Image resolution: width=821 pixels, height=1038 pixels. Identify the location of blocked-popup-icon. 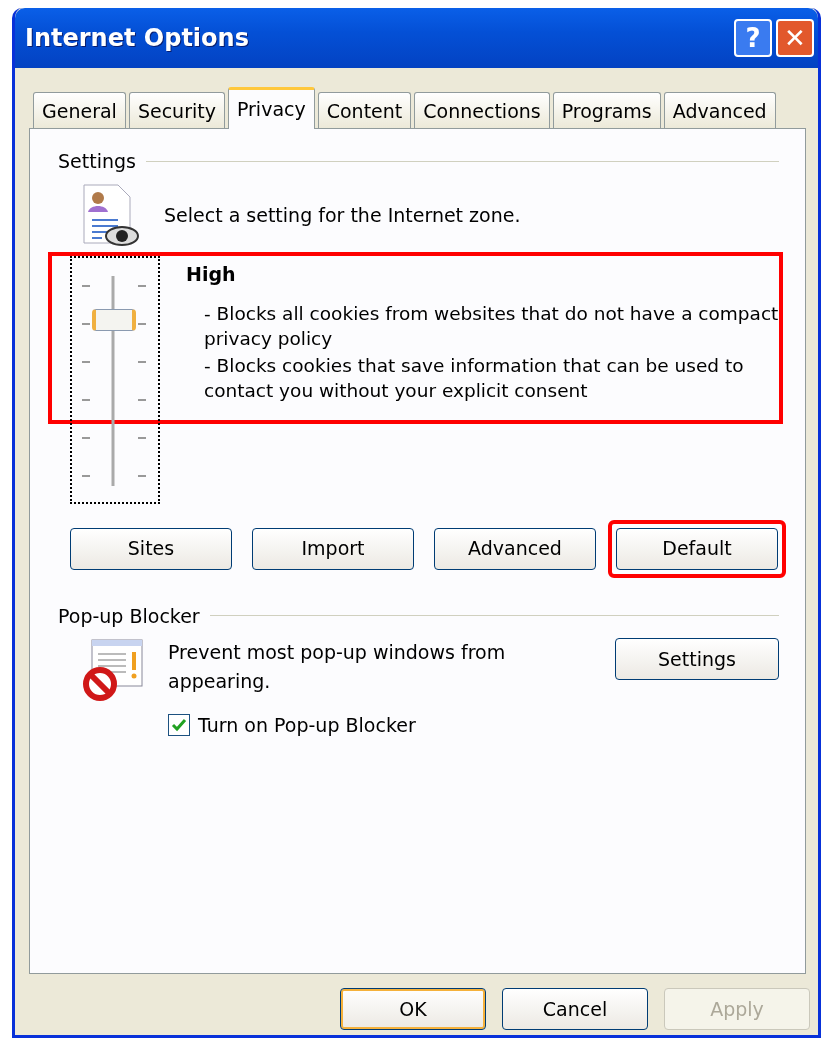
(113, 670).